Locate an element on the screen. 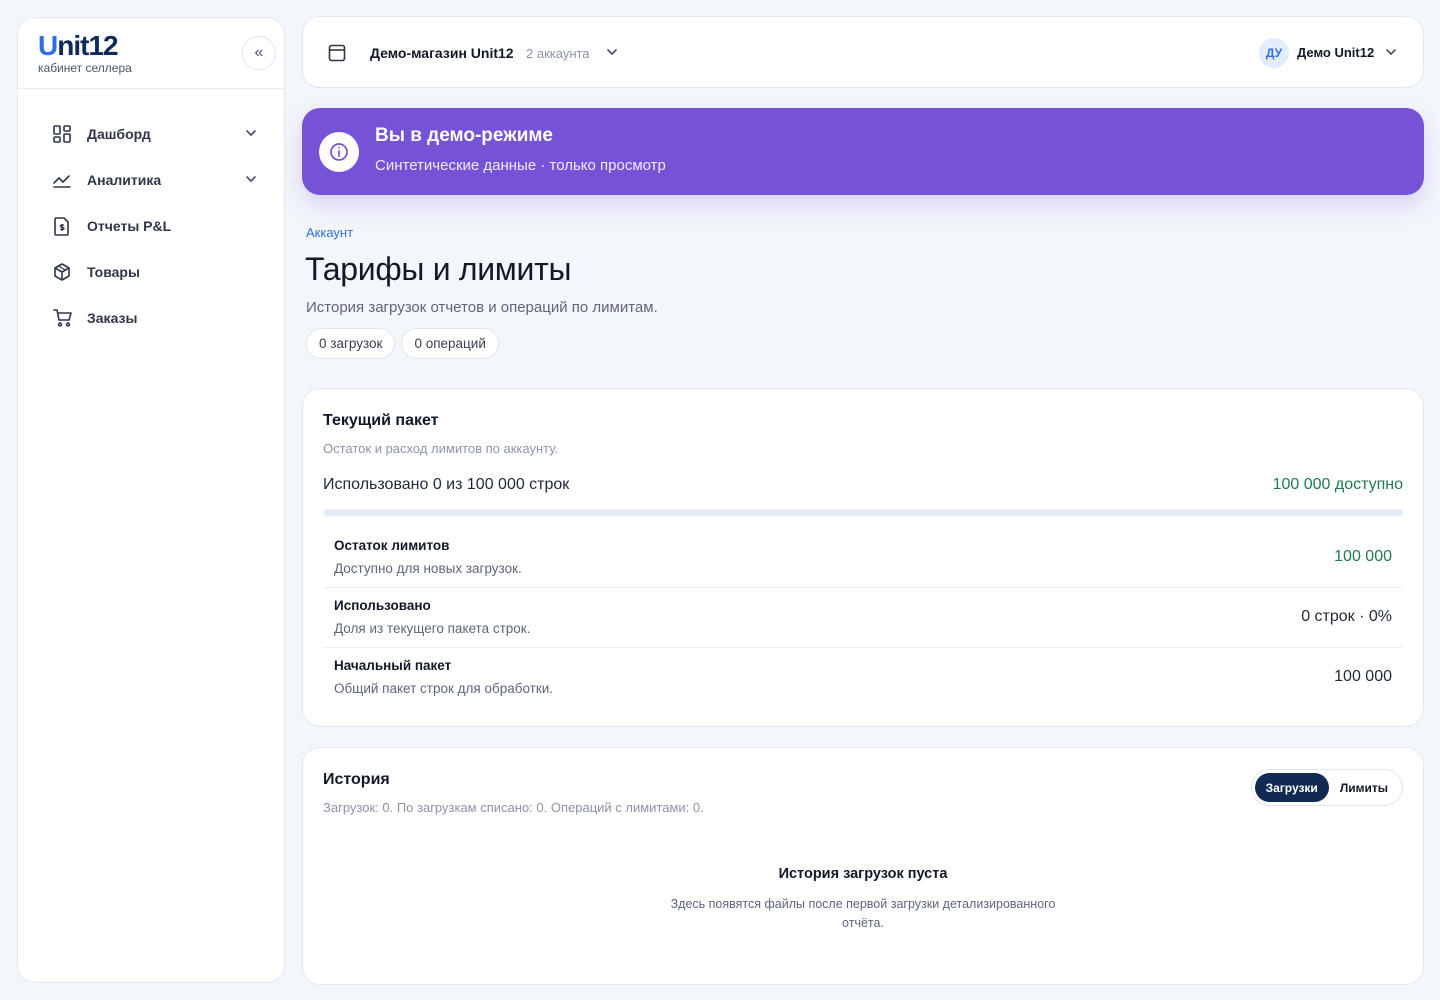 Image resolution: width=1440 pixels, height=1000 pixels. available-label: 100 000 доступно is located at coordinates (1337, 484).